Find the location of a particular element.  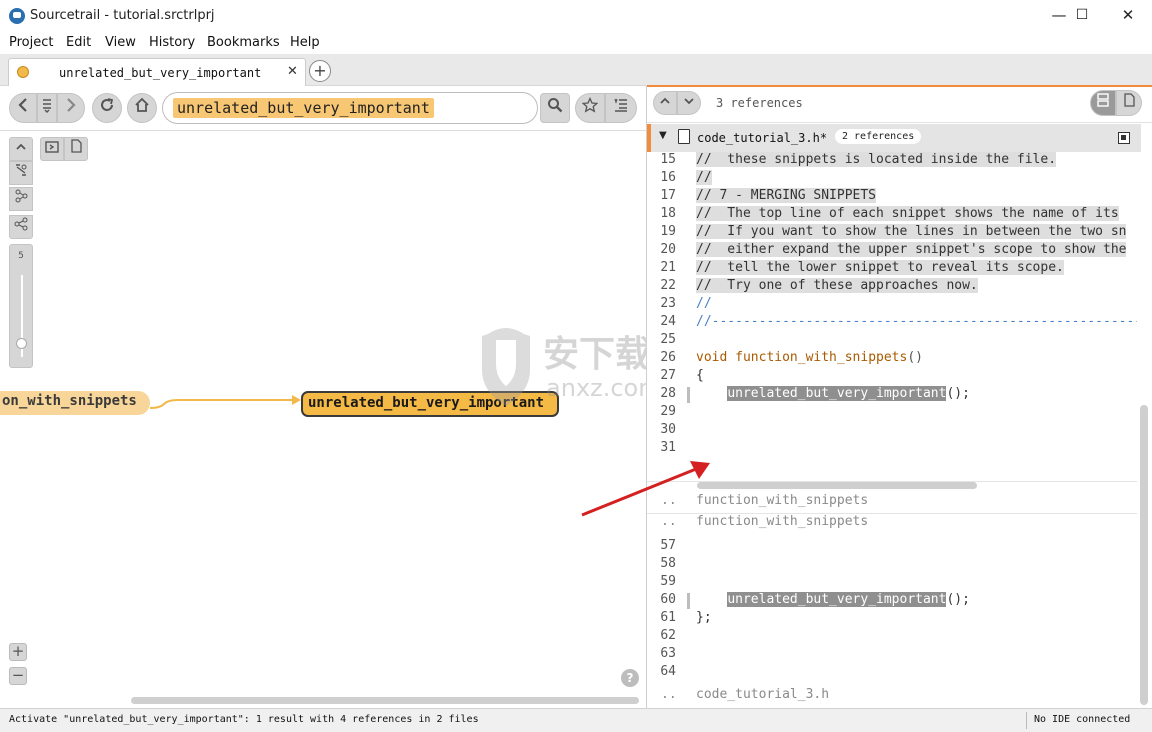

tab-label: unrelated_but_very_important is located at coordinates (160, 73).